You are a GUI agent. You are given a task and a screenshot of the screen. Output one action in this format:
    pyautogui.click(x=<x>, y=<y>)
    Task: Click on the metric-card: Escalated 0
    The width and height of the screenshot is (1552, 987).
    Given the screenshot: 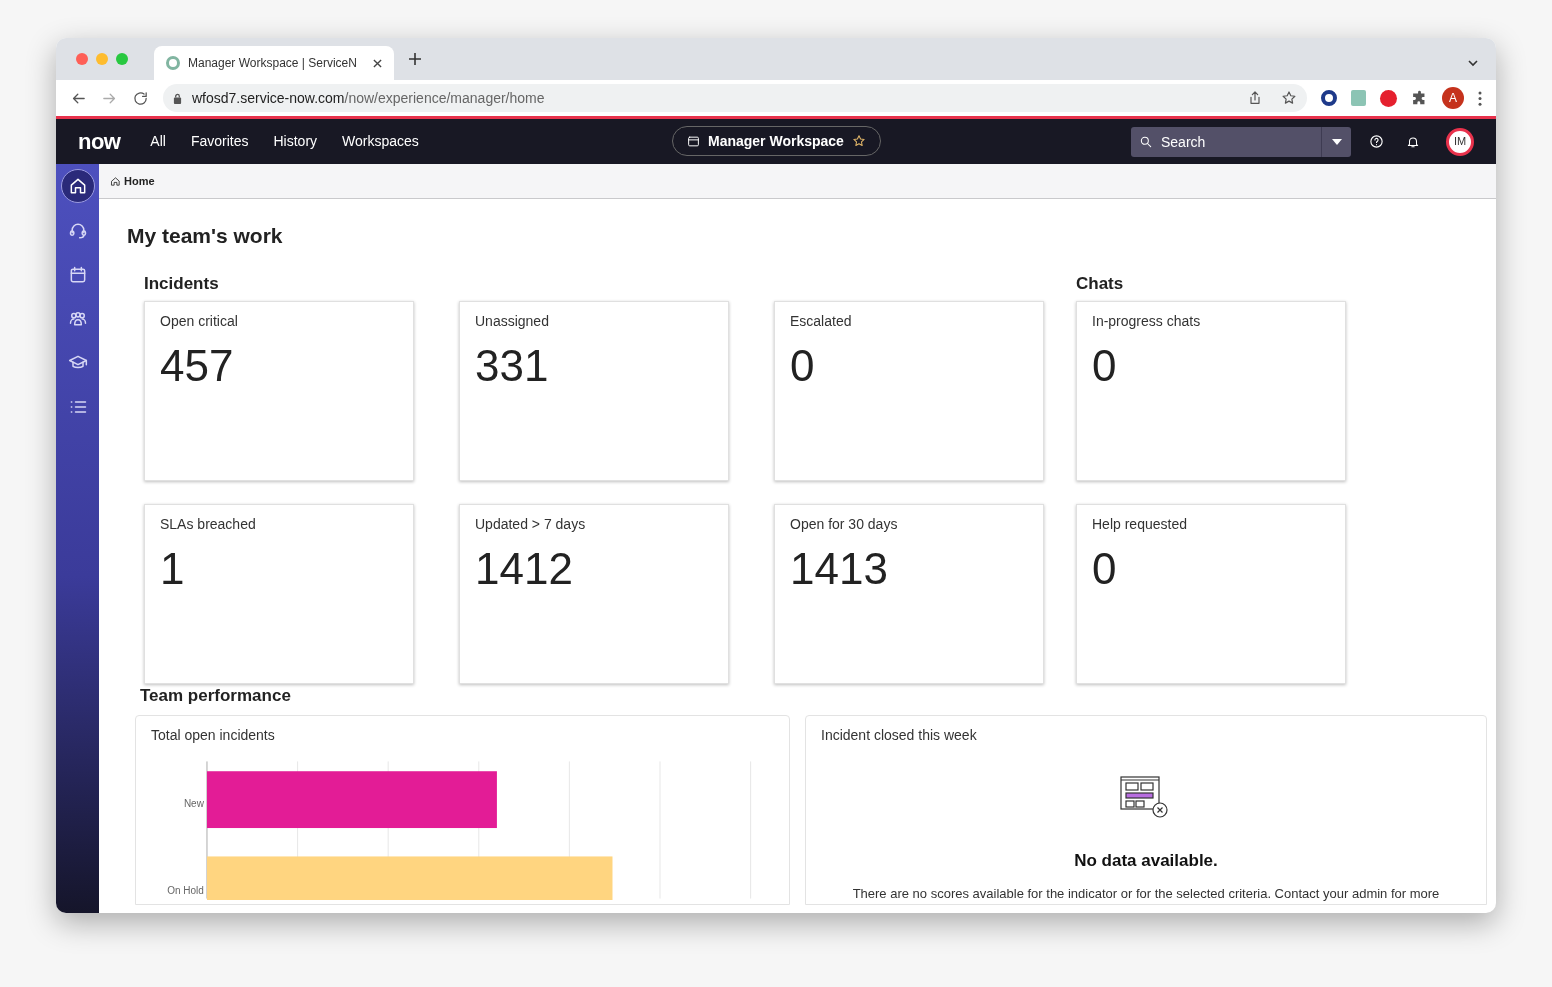 What is the action you would take?
    pyautogui.click(x=909, y=391)
    